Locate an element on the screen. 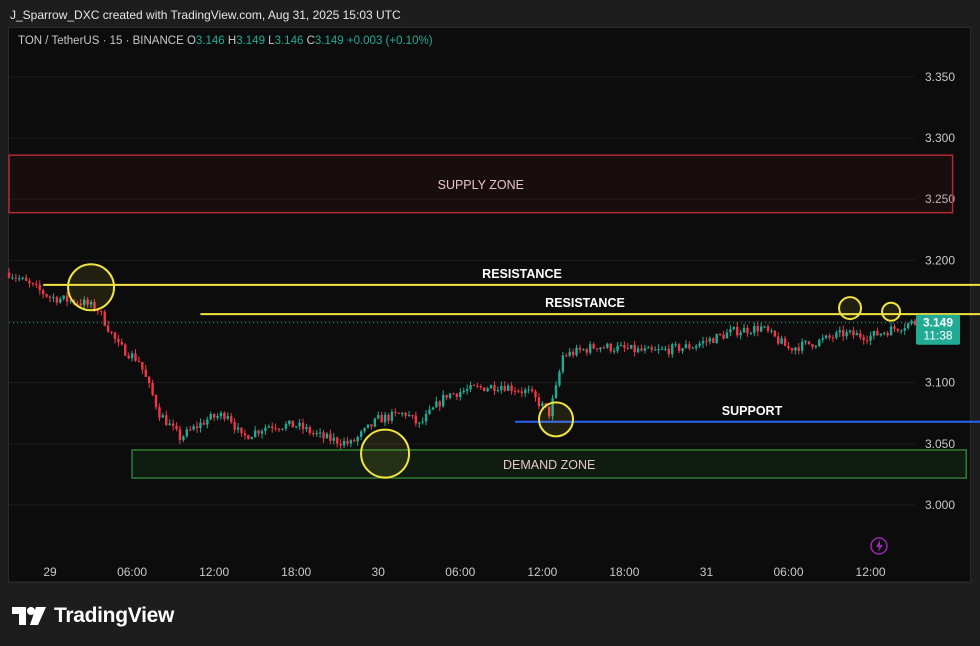 The image size is (980, 646). price-tag-countdown: 11:38 is located at coordinates (937, 336).